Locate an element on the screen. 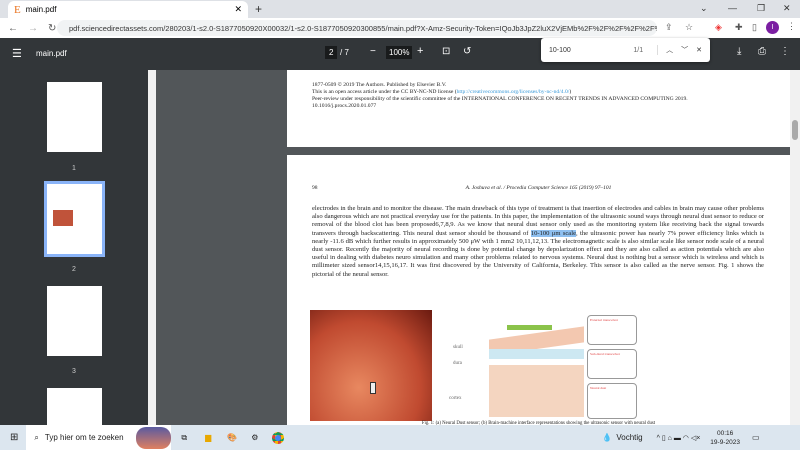 This screenshot has height=450, width=800. zoom-in-button: + is located at coordinates (420, 51).